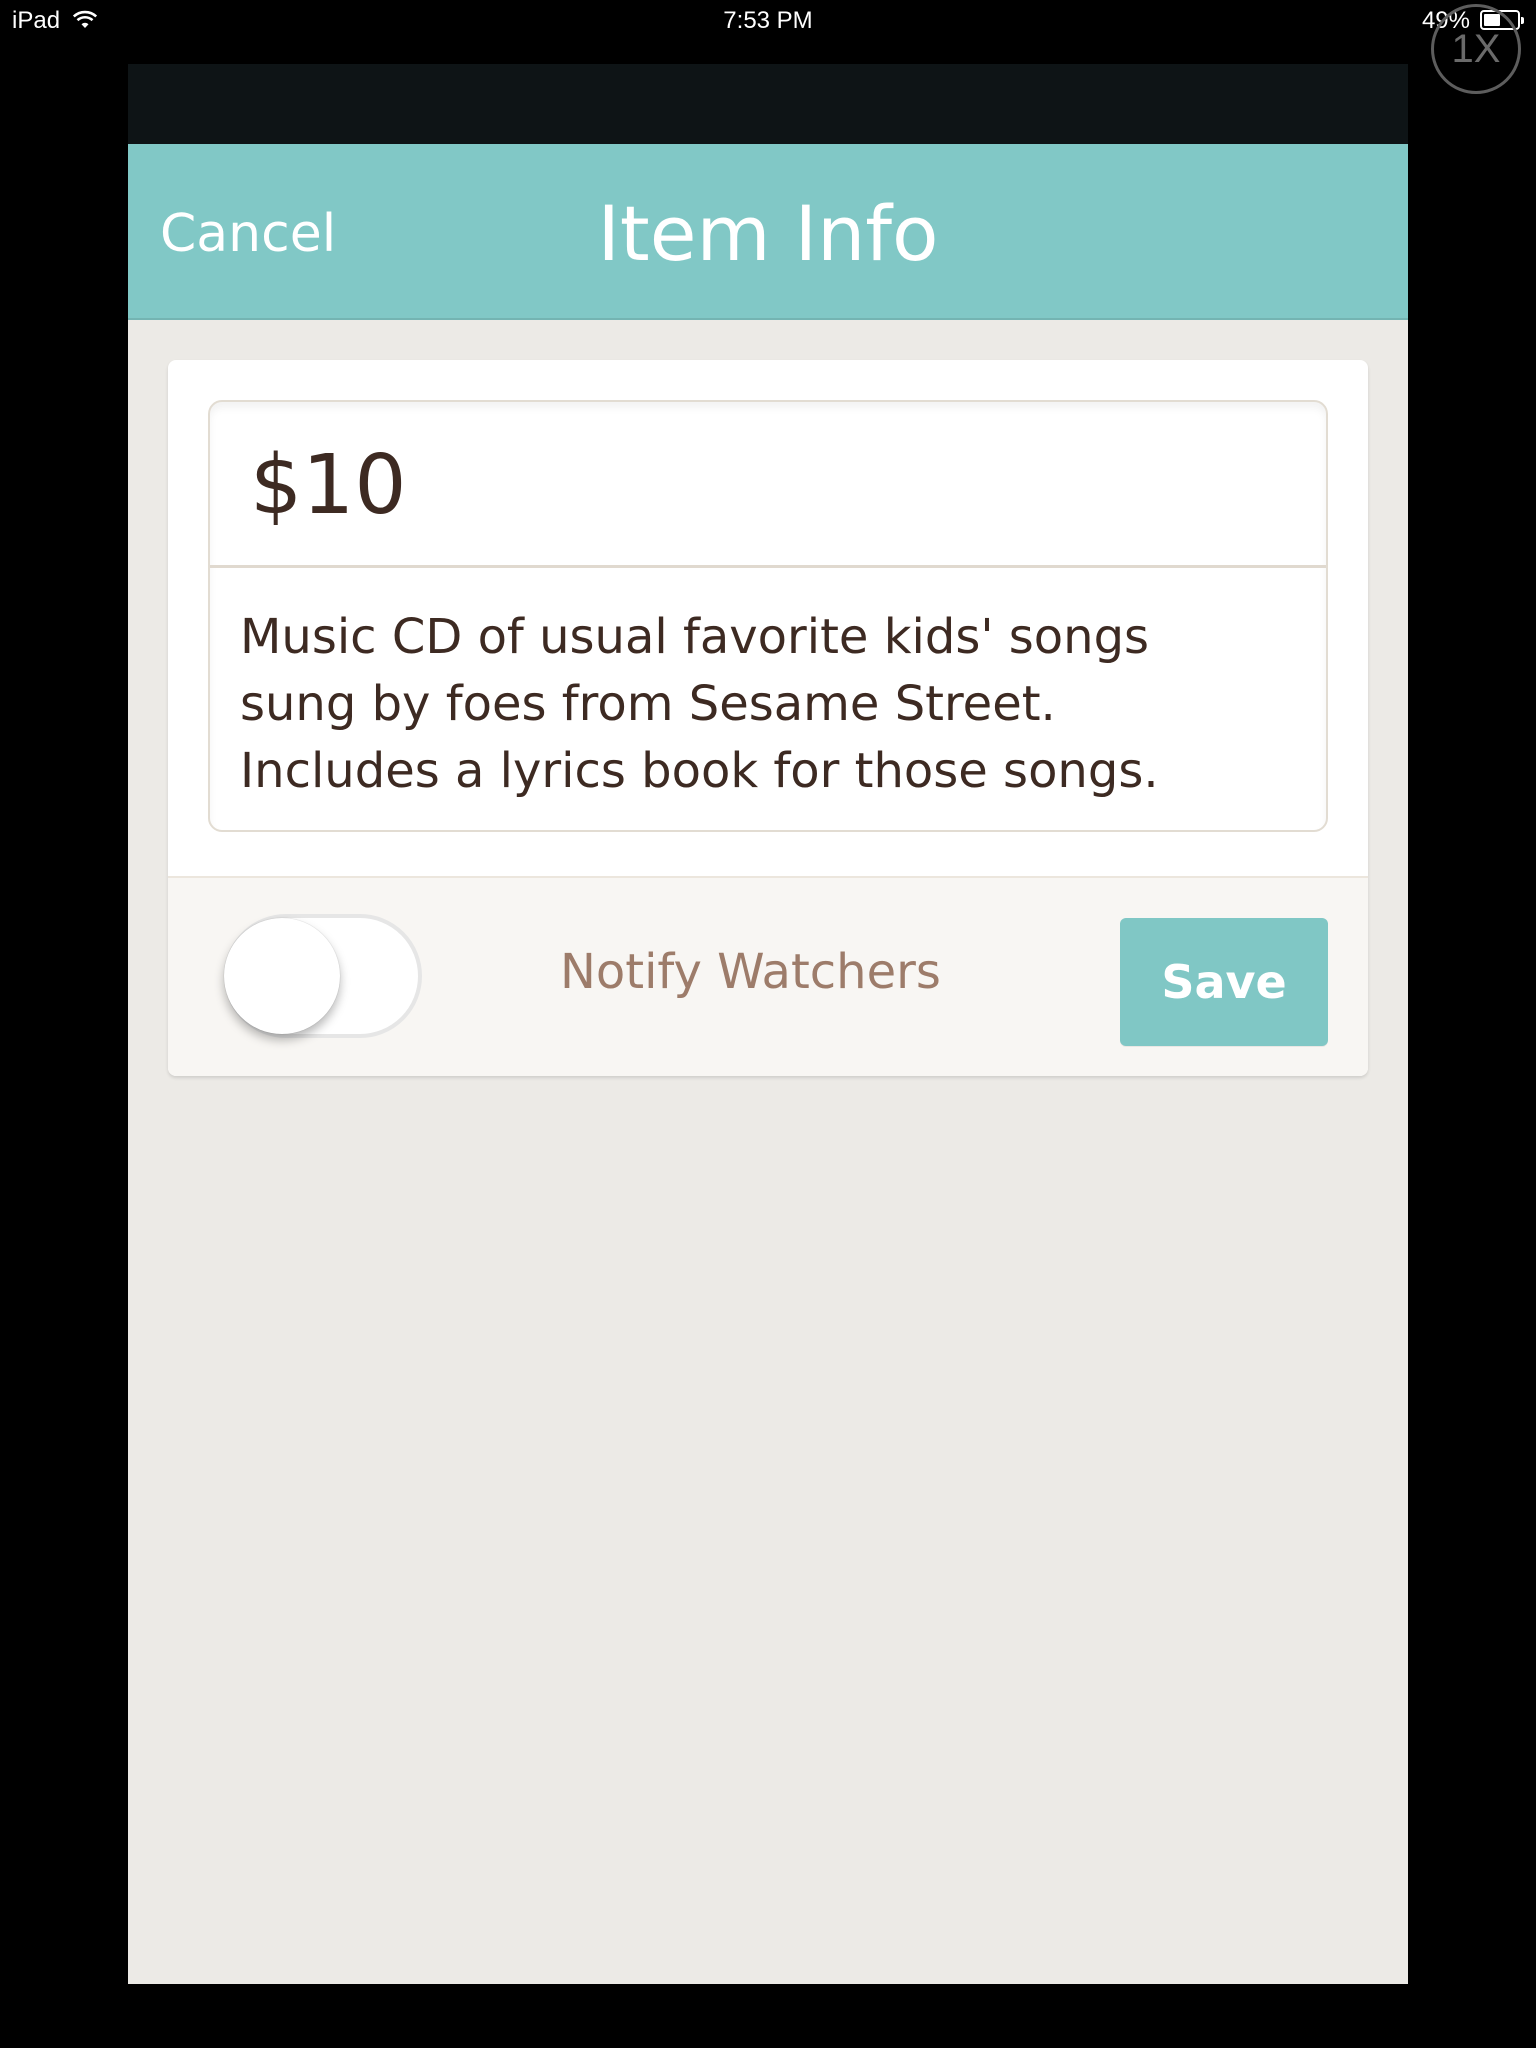  I want to click on notify-watchers-toggle, so click(323, 976).